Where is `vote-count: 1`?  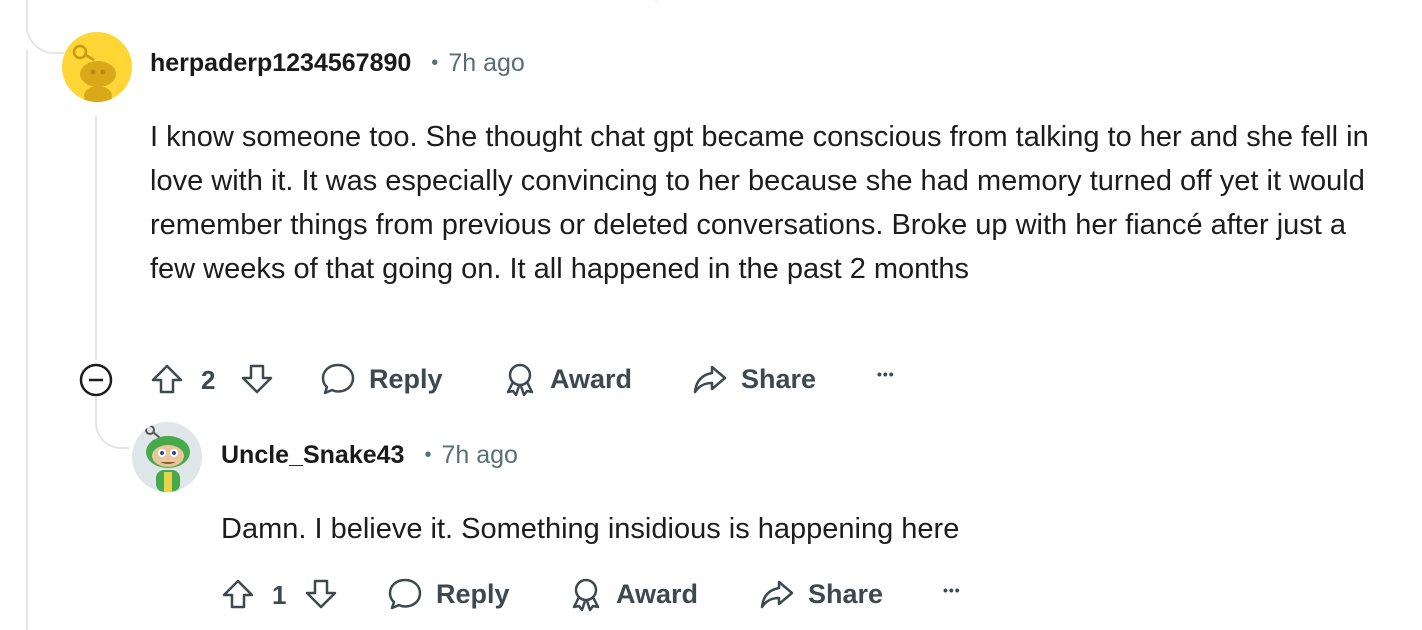
vote-count: 1 is located at coordinates (279, 595).